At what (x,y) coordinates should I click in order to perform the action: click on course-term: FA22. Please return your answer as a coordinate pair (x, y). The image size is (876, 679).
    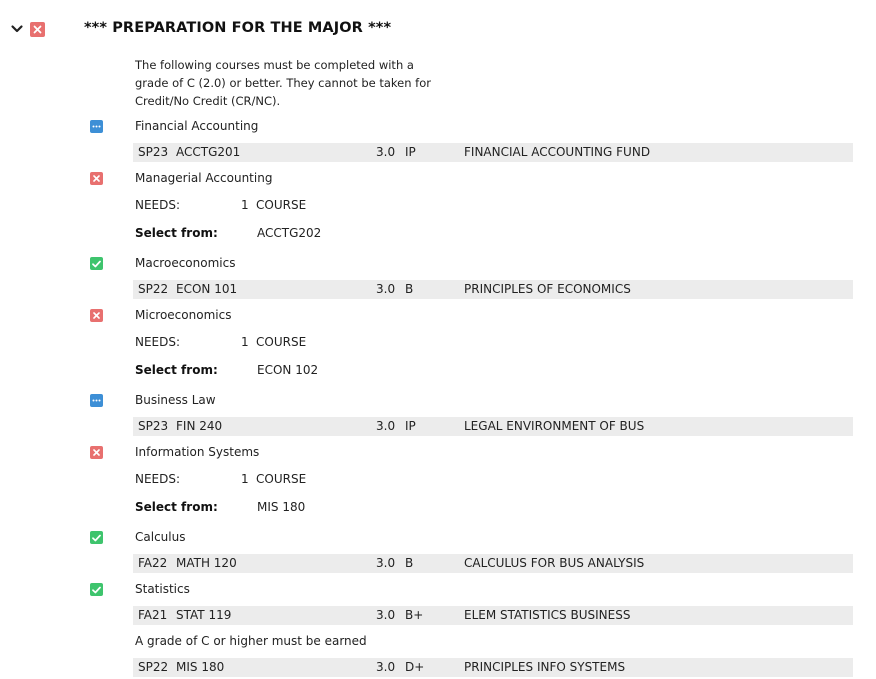
    Looking at the image, I should click on (153, 563).